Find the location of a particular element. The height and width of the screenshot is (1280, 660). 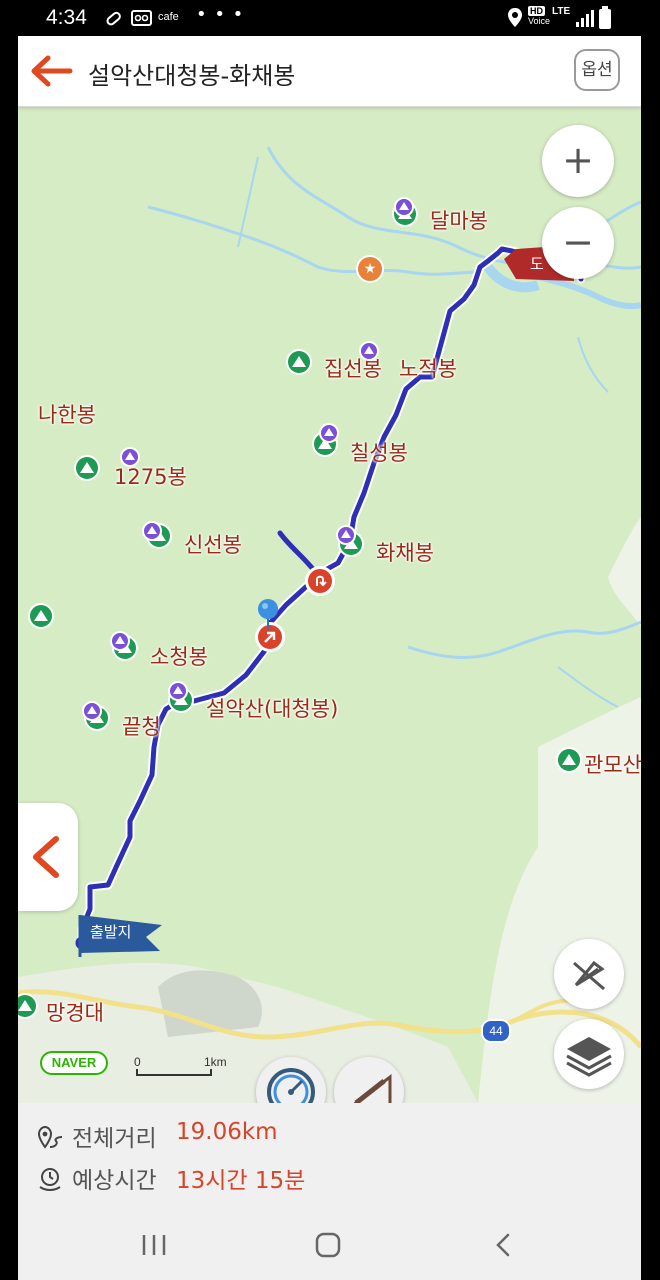

system-back-button is located at coordinates (504, 1245).